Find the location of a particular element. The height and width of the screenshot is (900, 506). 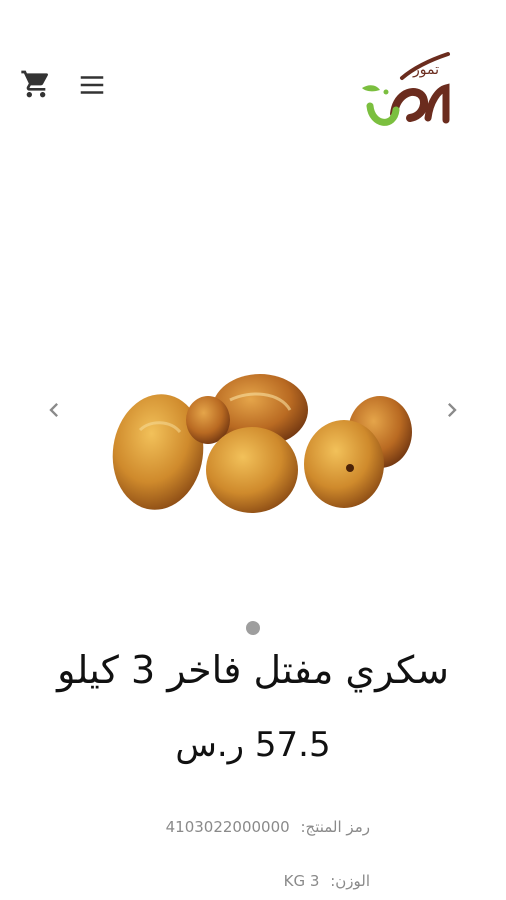

sku-label: رمز المنتج: is located at coordinates (335, 827).